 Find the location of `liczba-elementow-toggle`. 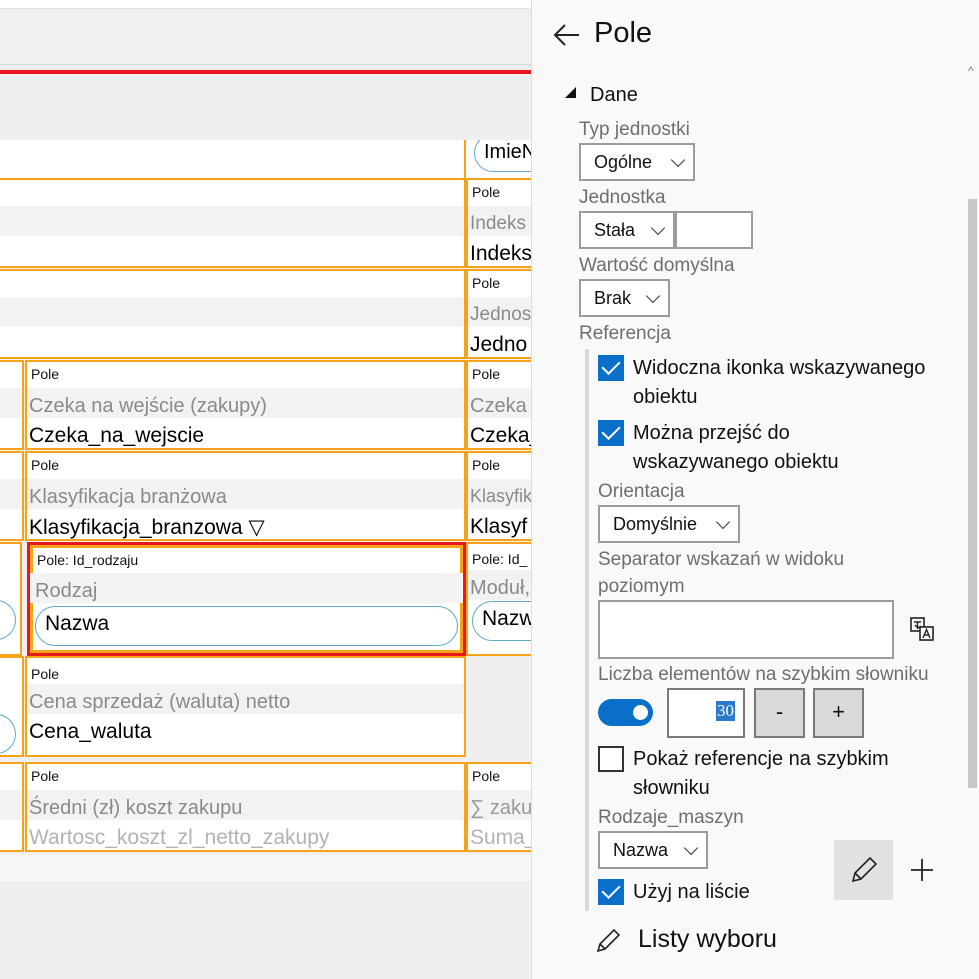

liczba-elementow-toggle is located at coordinates (625, 712).